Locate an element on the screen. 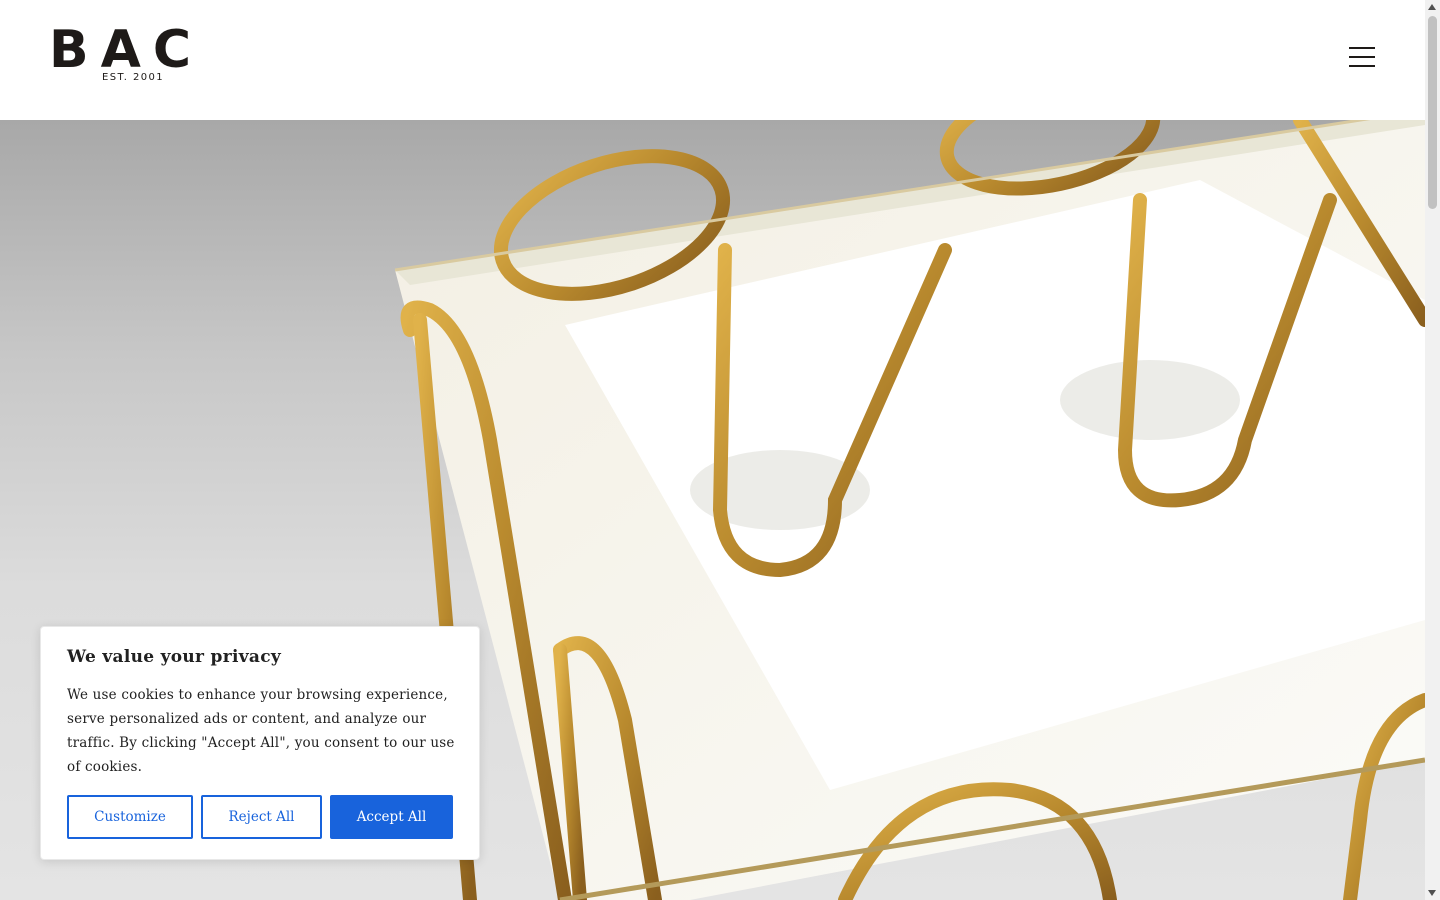 Image resolution: width=1440 pixels, height=900 pixels. cookie-banner-title: We value your privacy is located at coordinates (174, 657).